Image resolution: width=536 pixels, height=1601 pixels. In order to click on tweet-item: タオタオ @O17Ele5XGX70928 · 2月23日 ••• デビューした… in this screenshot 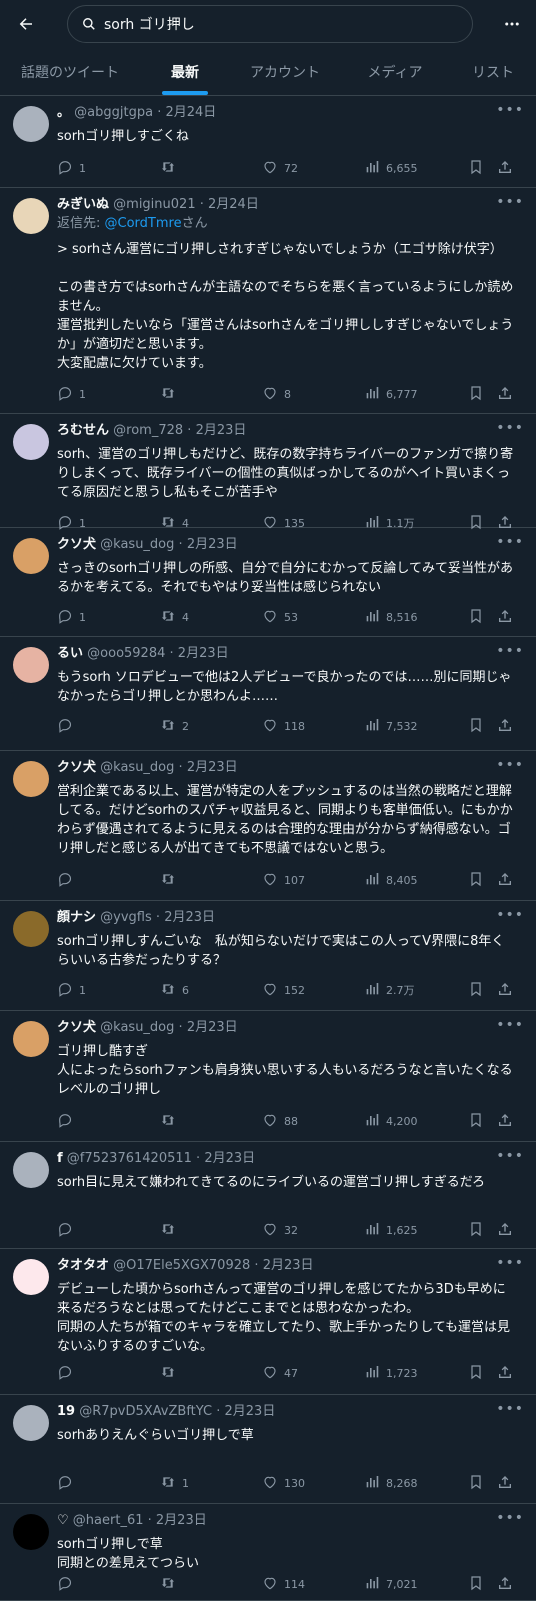, I will do `click(268, 1322)`.